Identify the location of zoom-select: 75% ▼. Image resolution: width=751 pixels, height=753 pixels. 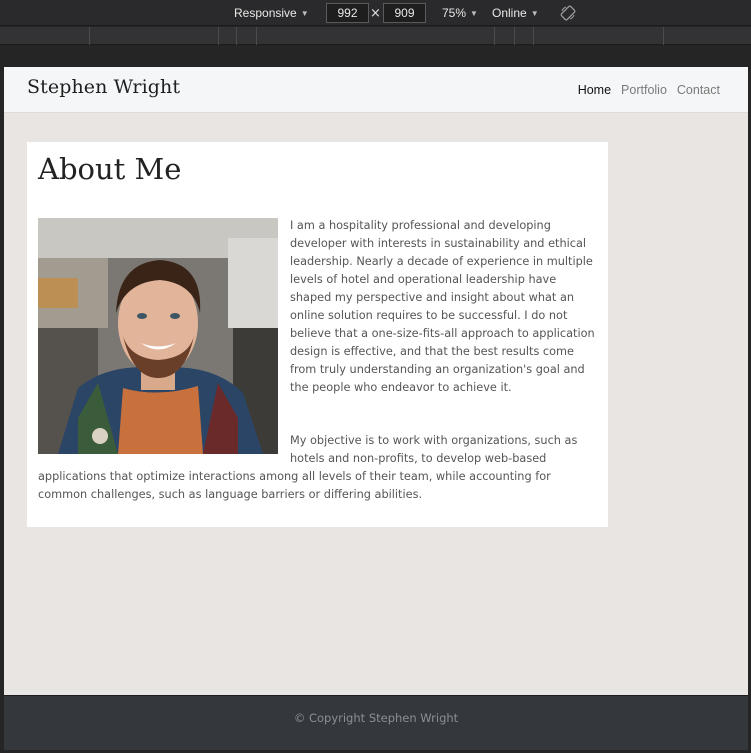
(460, 13).